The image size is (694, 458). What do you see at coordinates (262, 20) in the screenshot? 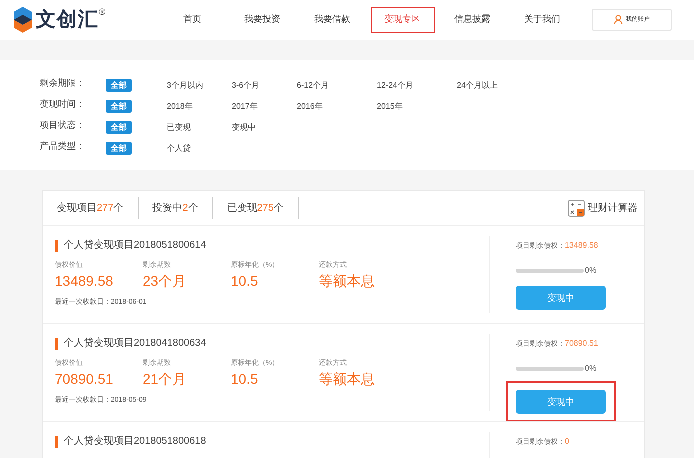
I see `nav-link: 我要投资` at bounding box center [262, 20].